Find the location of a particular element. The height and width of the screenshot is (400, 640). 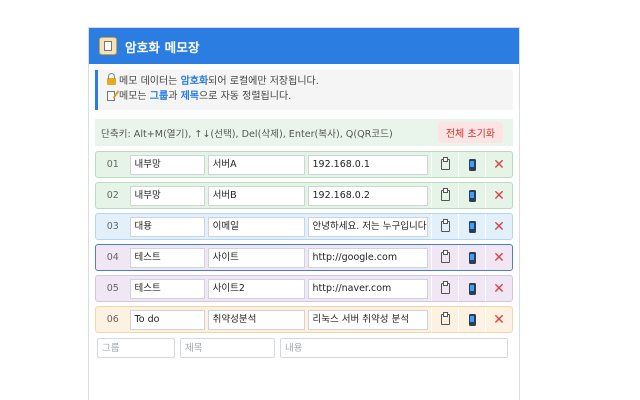

memo-row: 05 테스트 사이트2 http://naver.com ✕ is located at coordinates (304, 288).